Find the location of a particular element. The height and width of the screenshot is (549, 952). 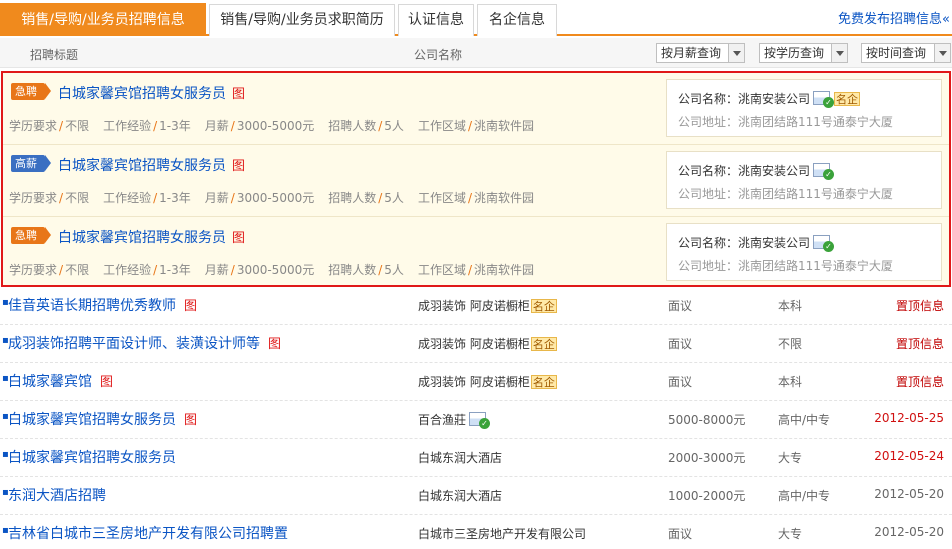

pinned-badge: 置顶信息 is located at coordinates (919, 382).